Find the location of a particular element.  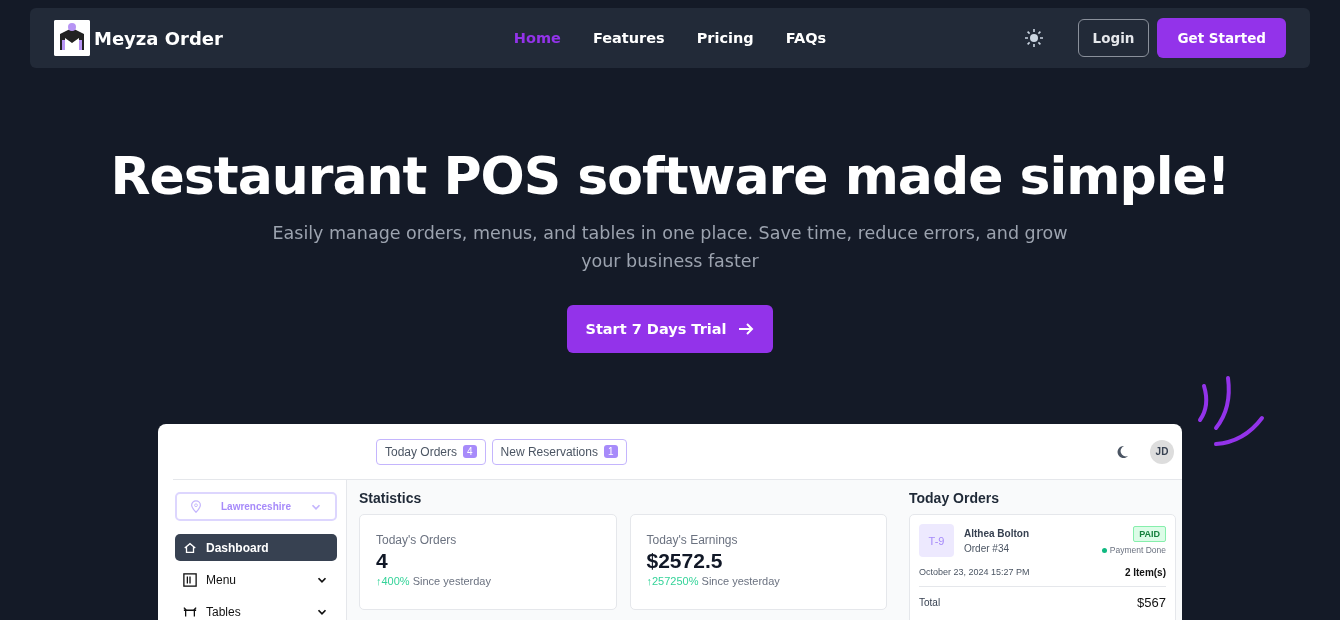

hero-subtitle: Easily manage orders, menus, and tables in one place. Save time, reduce errors, and grow your business faster is located at coordinates (670, 248).